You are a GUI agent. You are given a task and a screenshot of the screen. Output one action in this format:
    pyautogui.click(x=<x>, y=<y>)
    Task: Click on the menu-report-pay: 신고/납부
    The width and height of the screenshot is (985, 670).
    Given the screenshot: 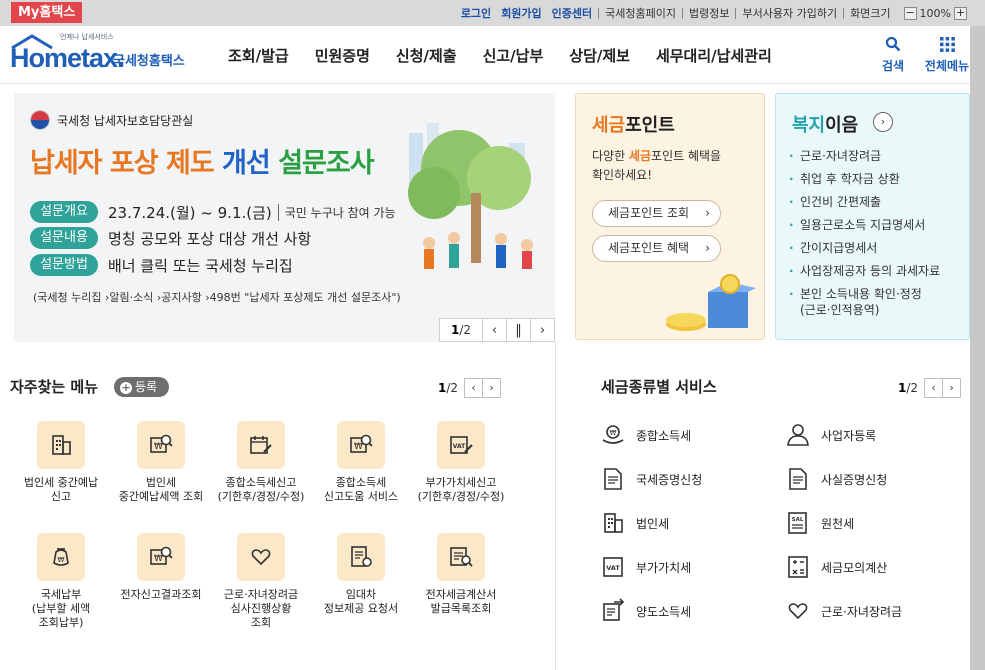 What is the action you would take?
    pyautogui.click(x=513, y=55)
    